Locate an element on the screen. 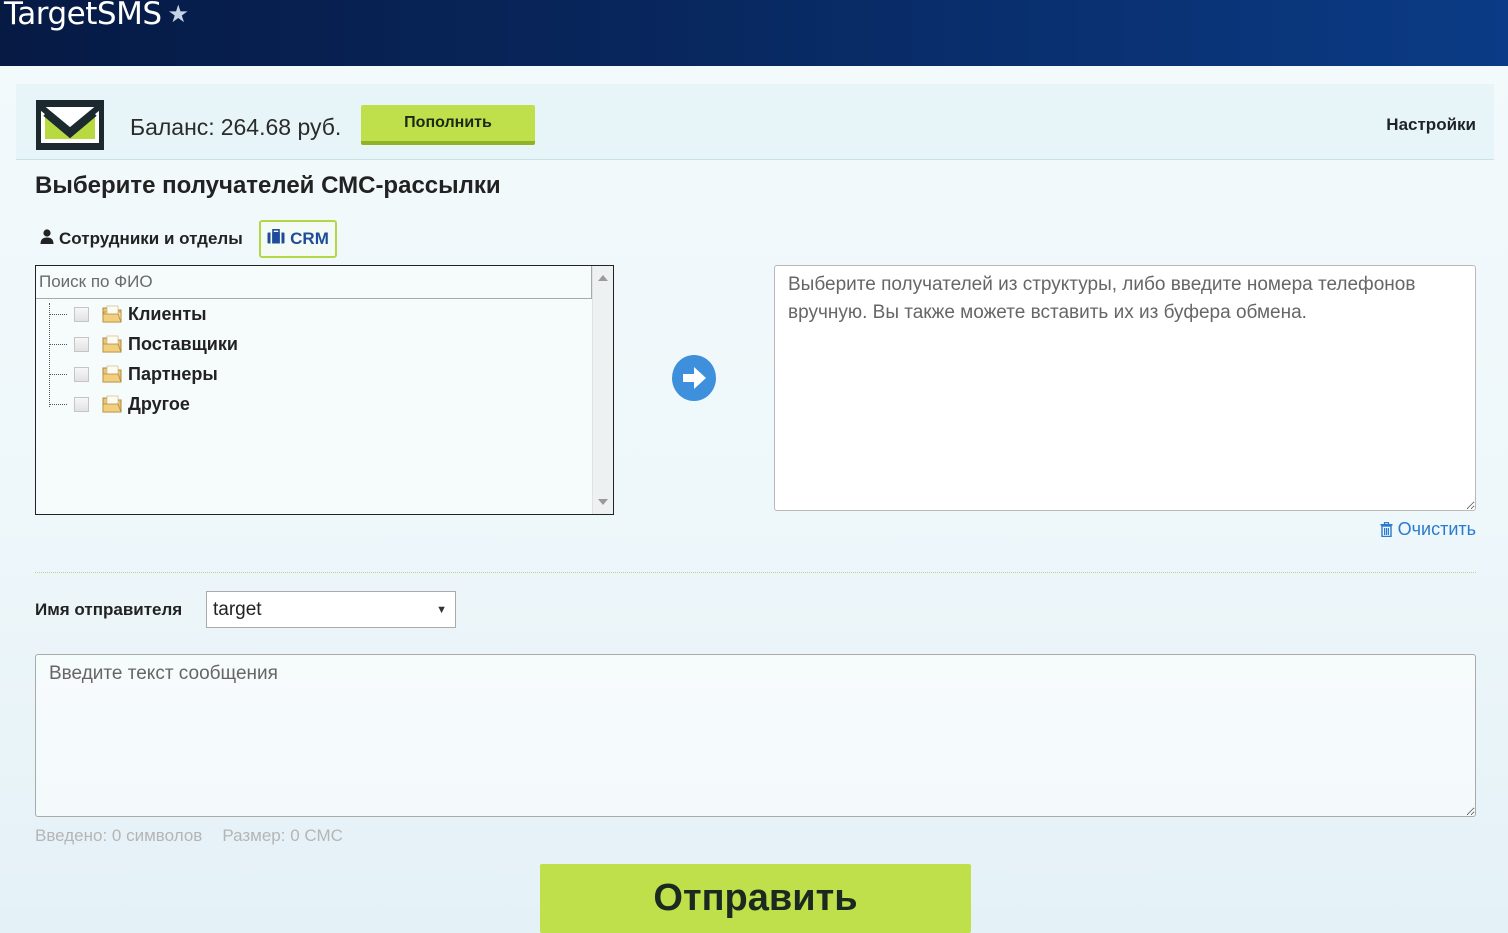 This screenshot has width=1508, height=933. clear-label: Очистить is located at coordinates (1436, 529).